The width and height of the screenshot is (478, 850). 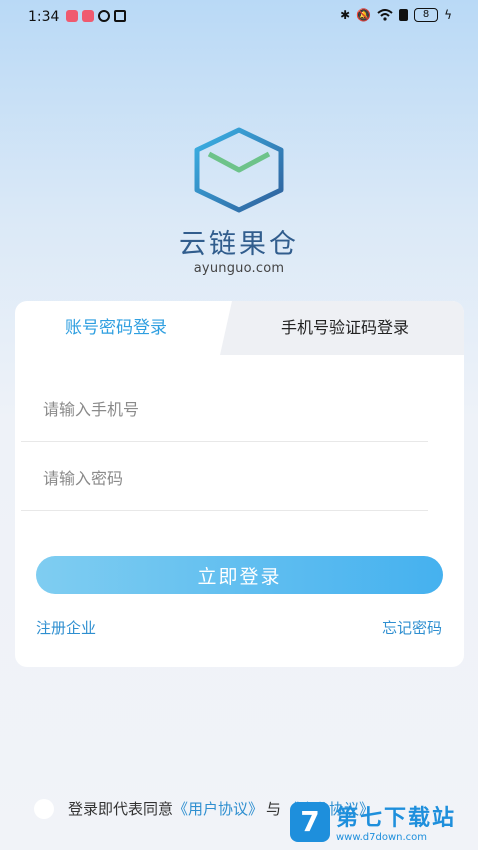 I want to click on phone-input, so click(x=233, y=409).